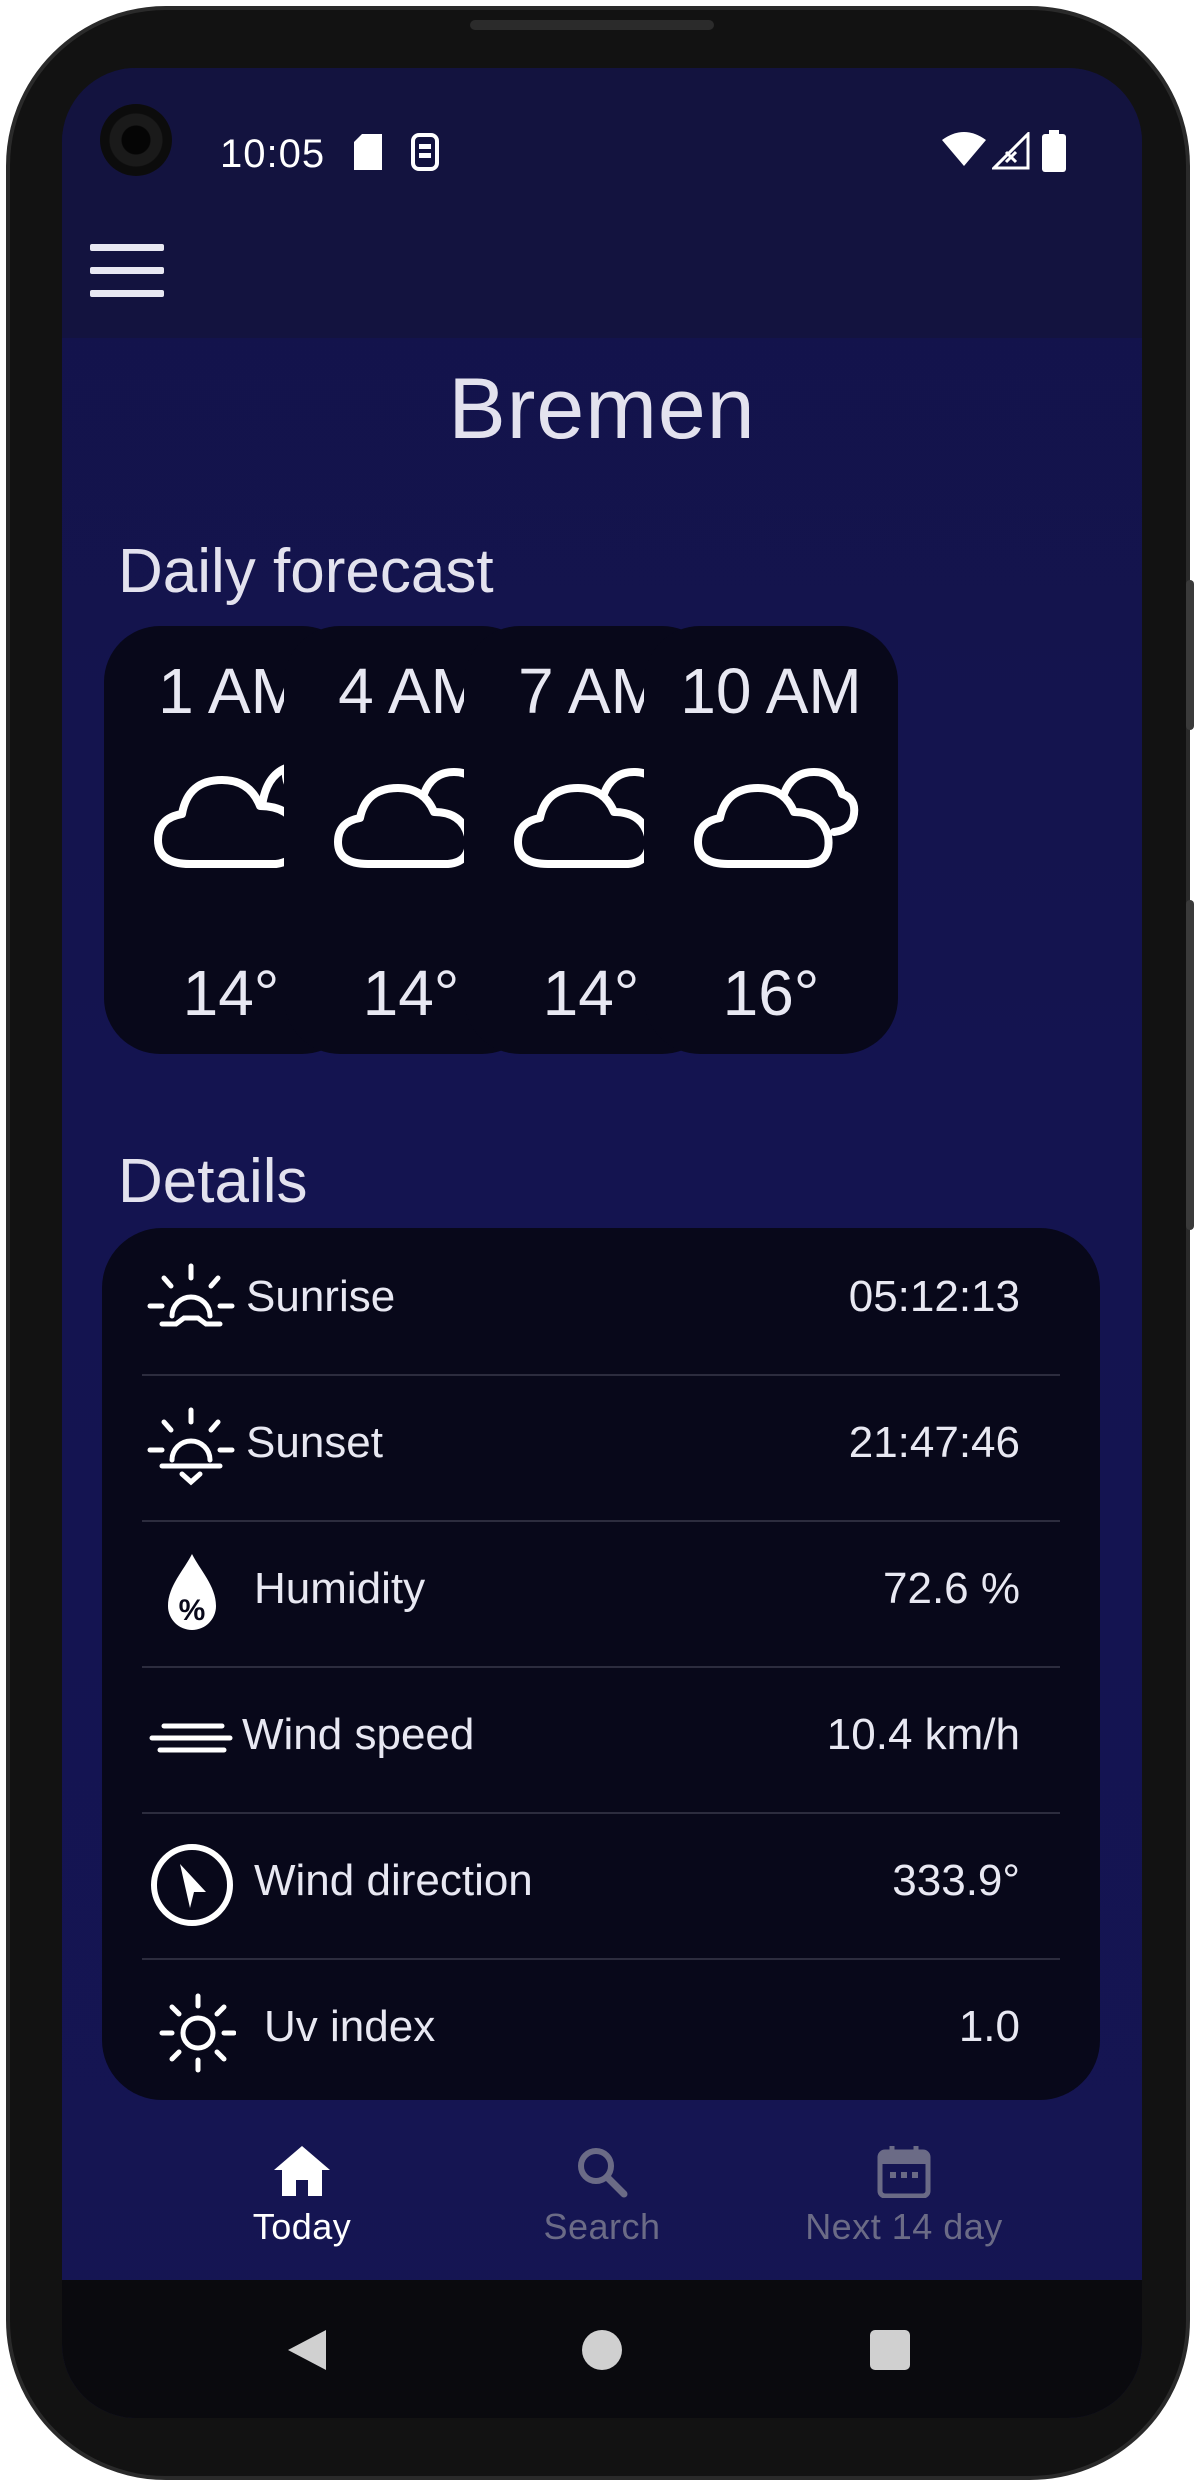 The height and width of the screenshot is (2491, 1204). Describe the element at coordinates (302, 2171) in the screenshot. I see `home-icon` at that location.